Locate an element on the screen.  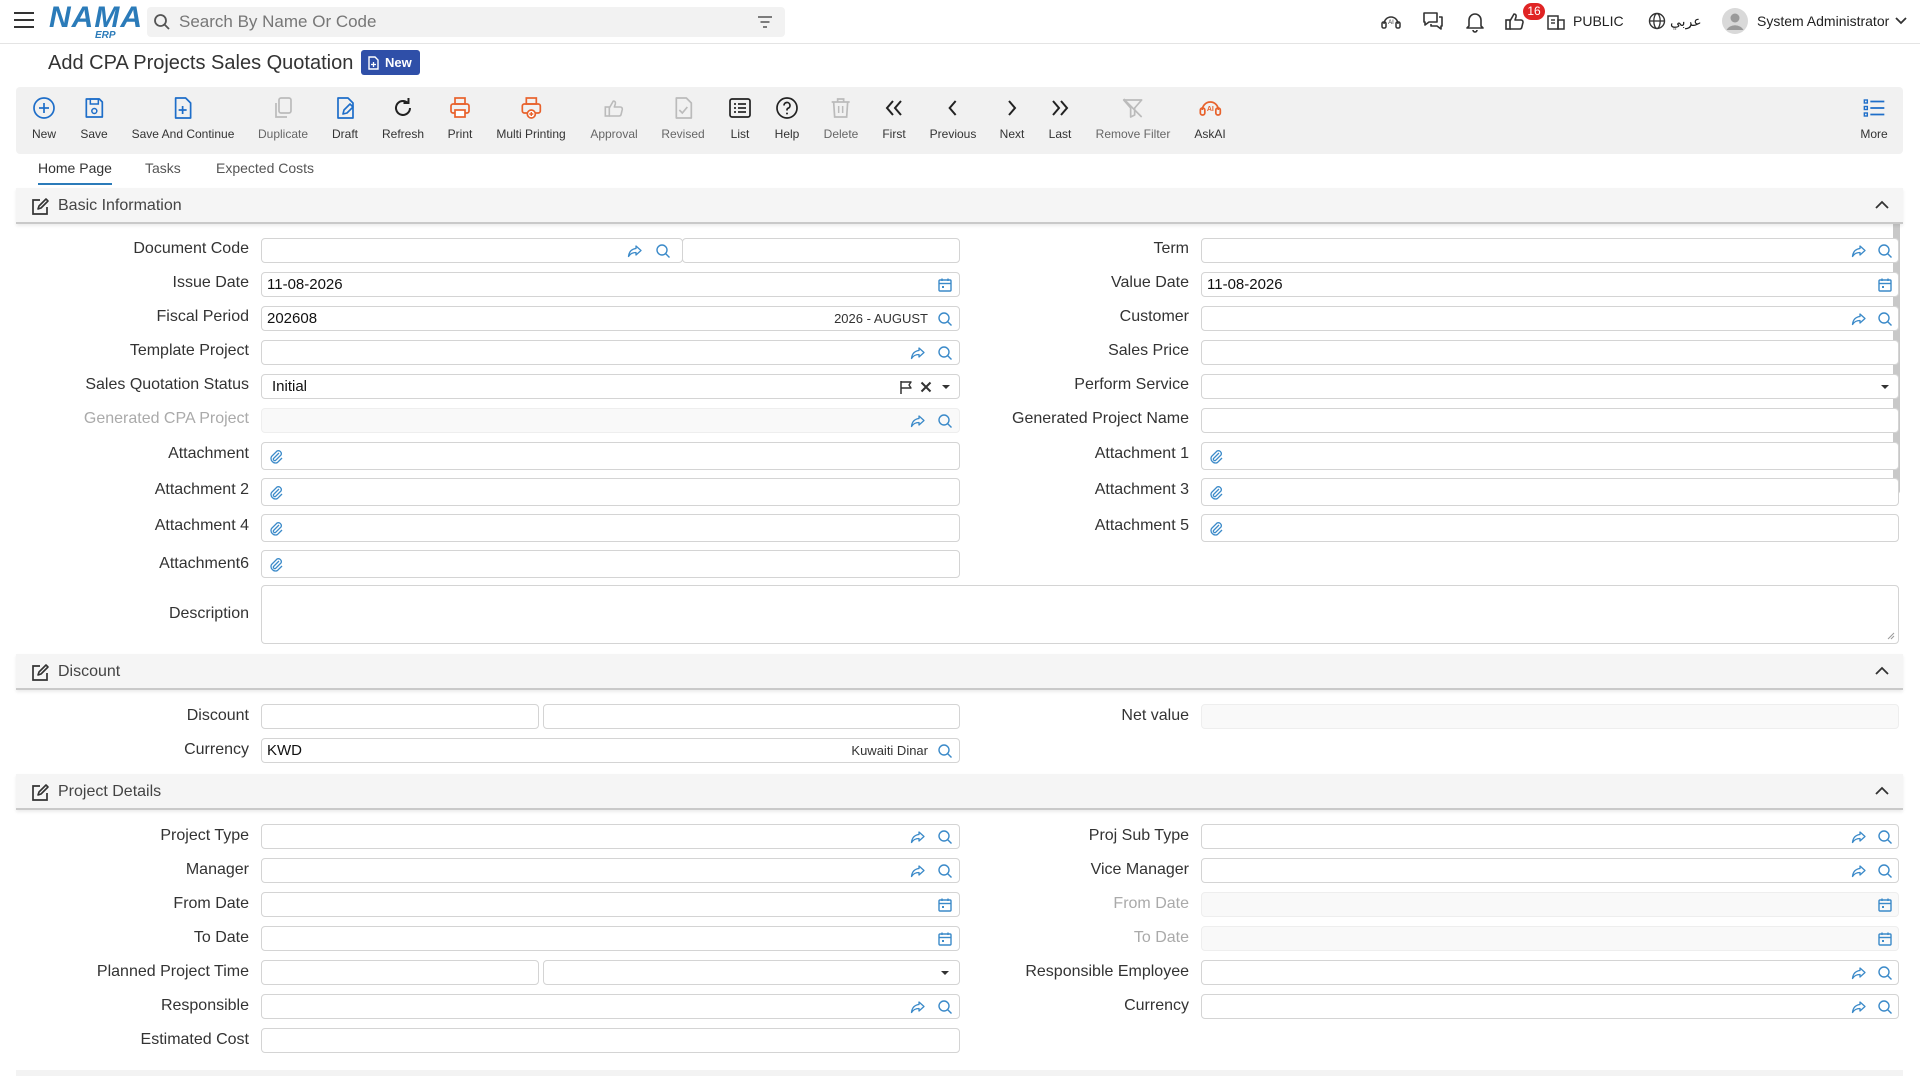
project-type-field is located at coordinates (610, 836).